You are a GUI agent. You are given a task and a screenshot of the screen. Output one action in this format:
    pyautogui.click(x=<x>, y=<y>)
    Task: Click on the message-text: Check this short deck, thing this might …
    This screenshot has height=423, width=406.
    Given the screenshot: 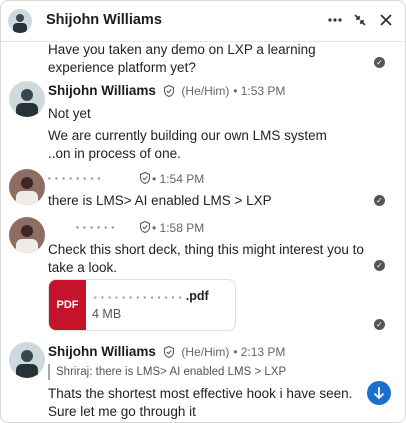 What is the action you would take?
    pyautogui.click(x=206, y=258)
    